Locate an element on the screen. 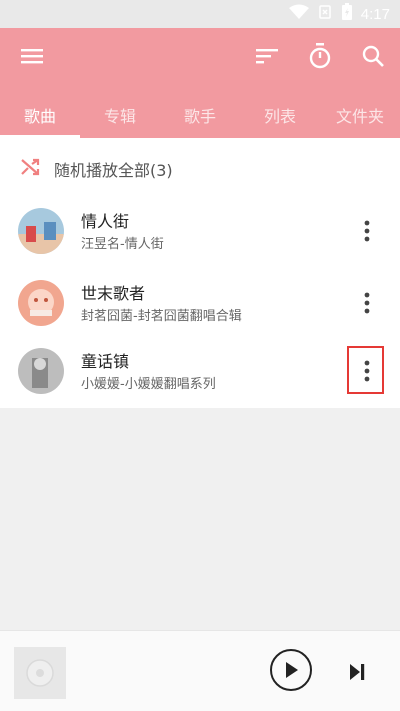 This screenshot has height=711, width=400. song-subtitle: 封茗囧菌-封茗囧菌翻唱合辑 is located at coordinates (161, 316).